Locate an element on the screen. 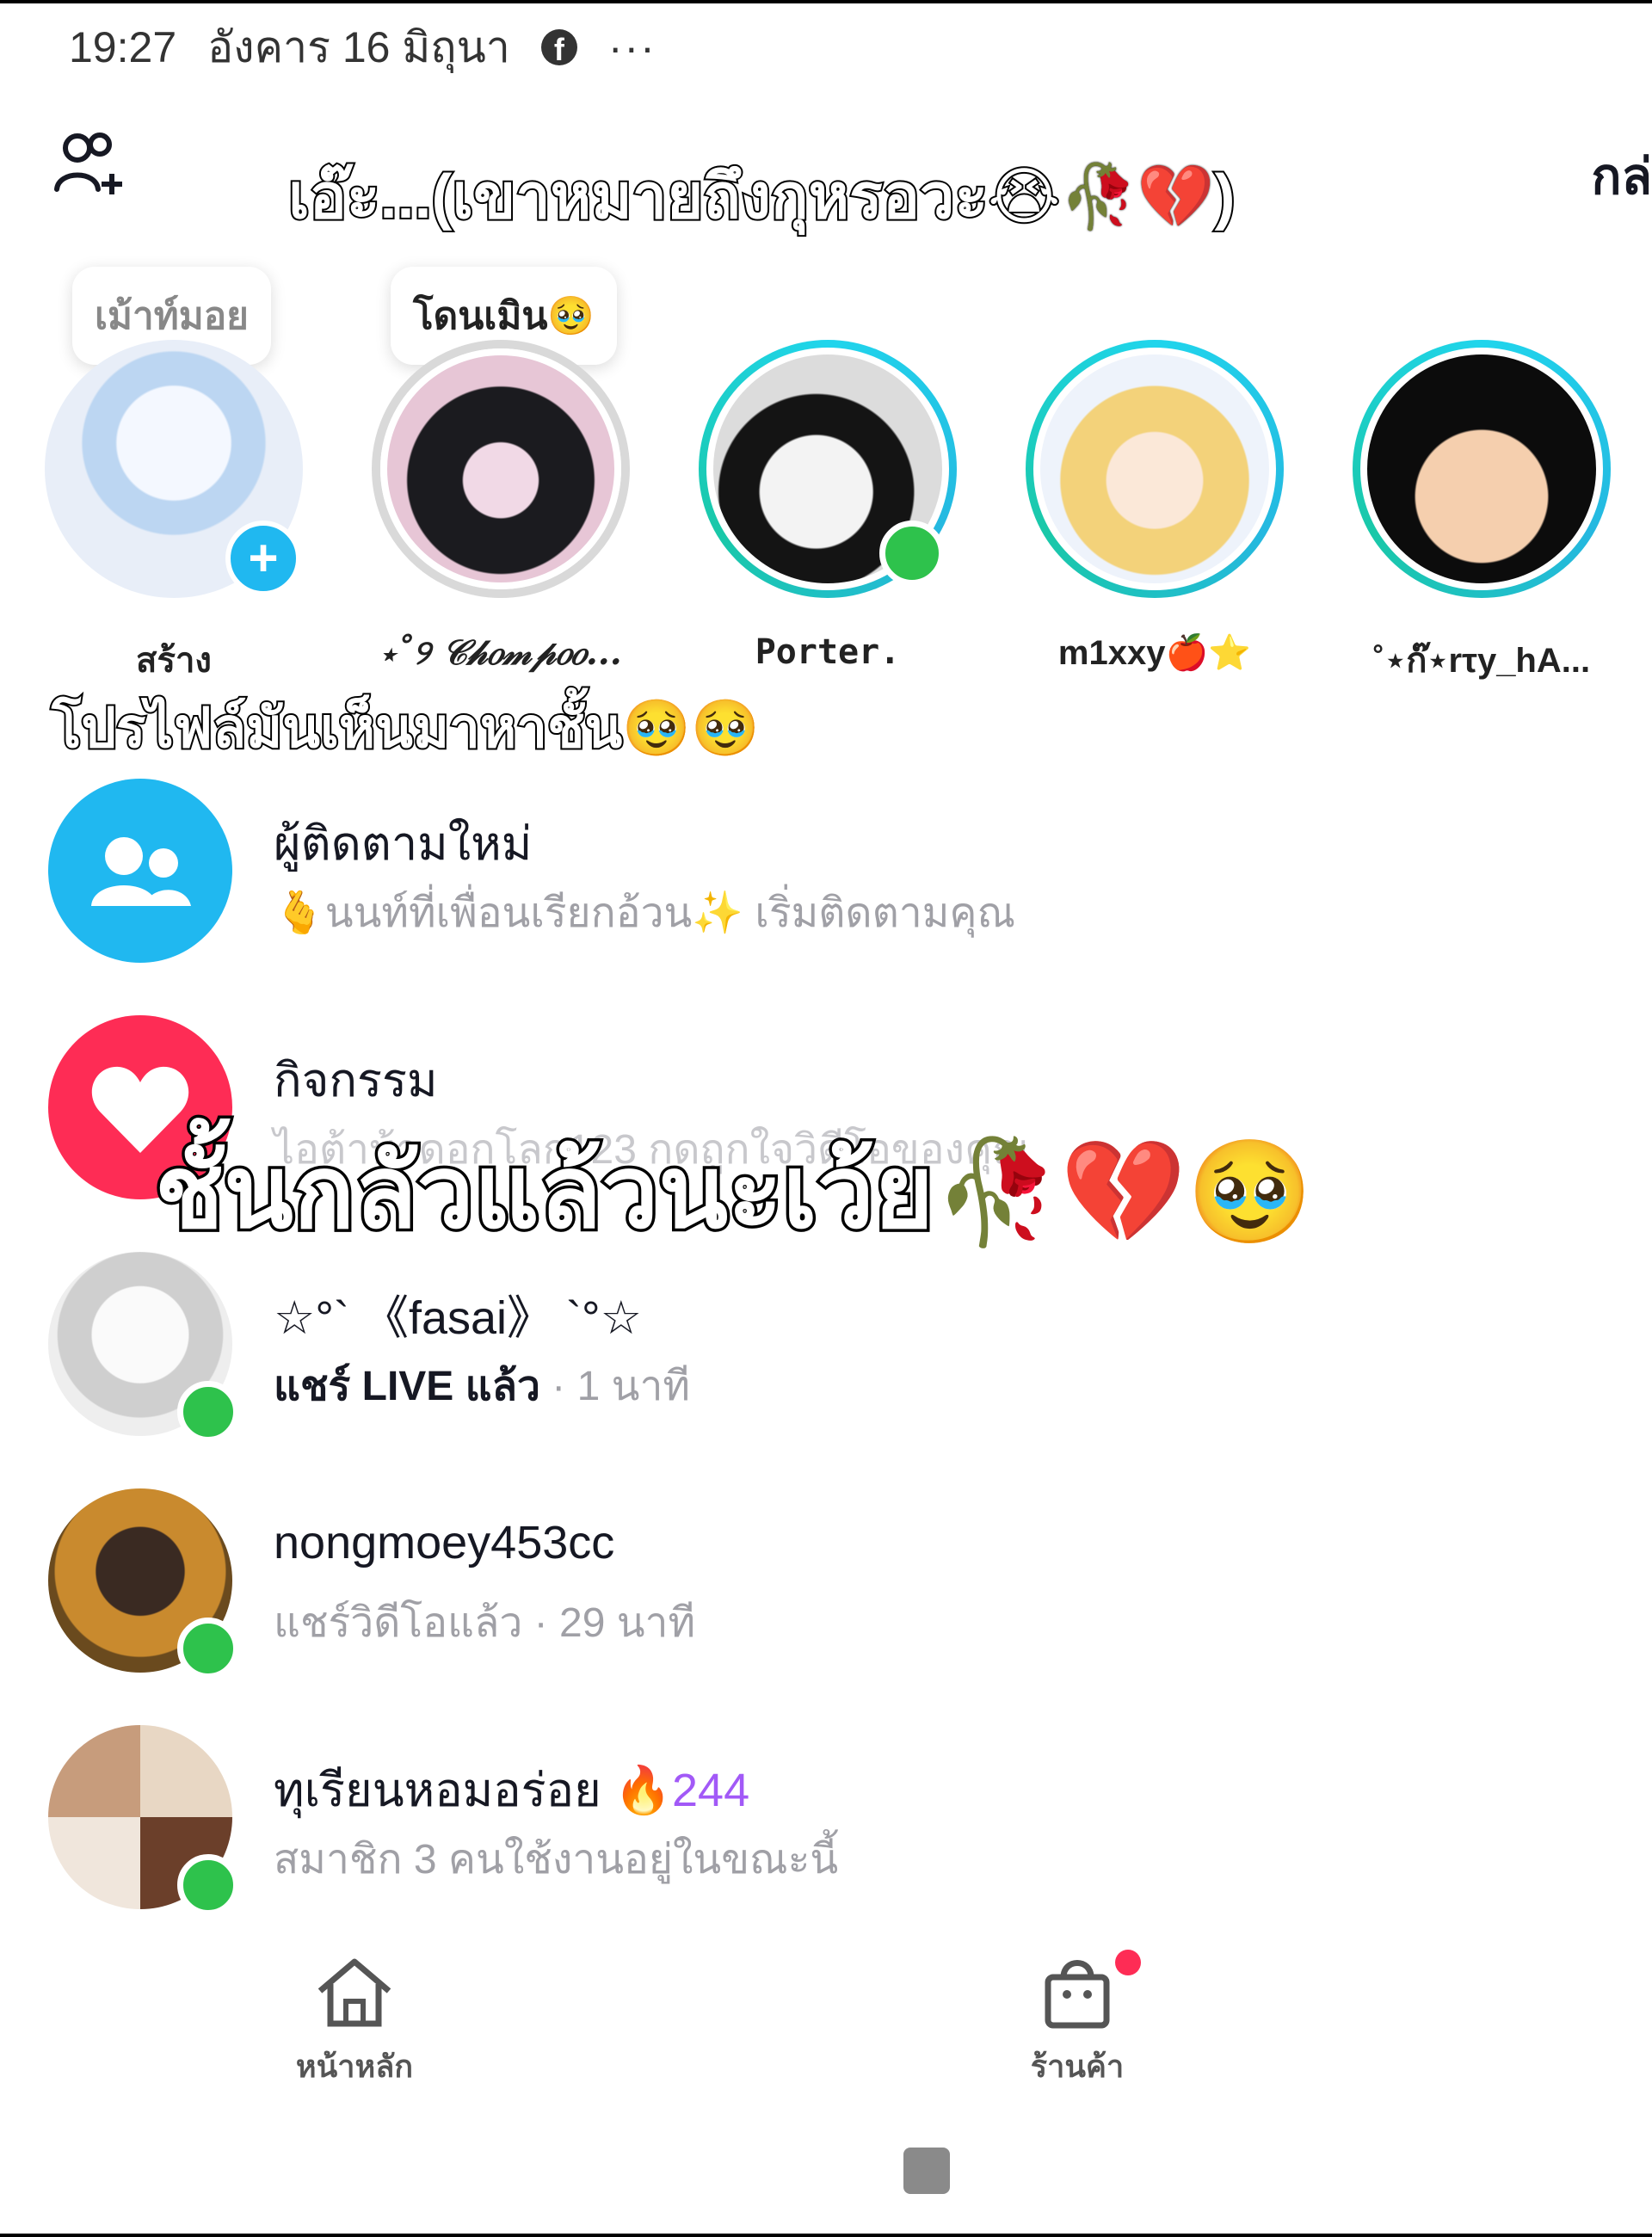  chat-title: ☆°` 《fasai》 `°☆ is located at coordinates (459, 1318).